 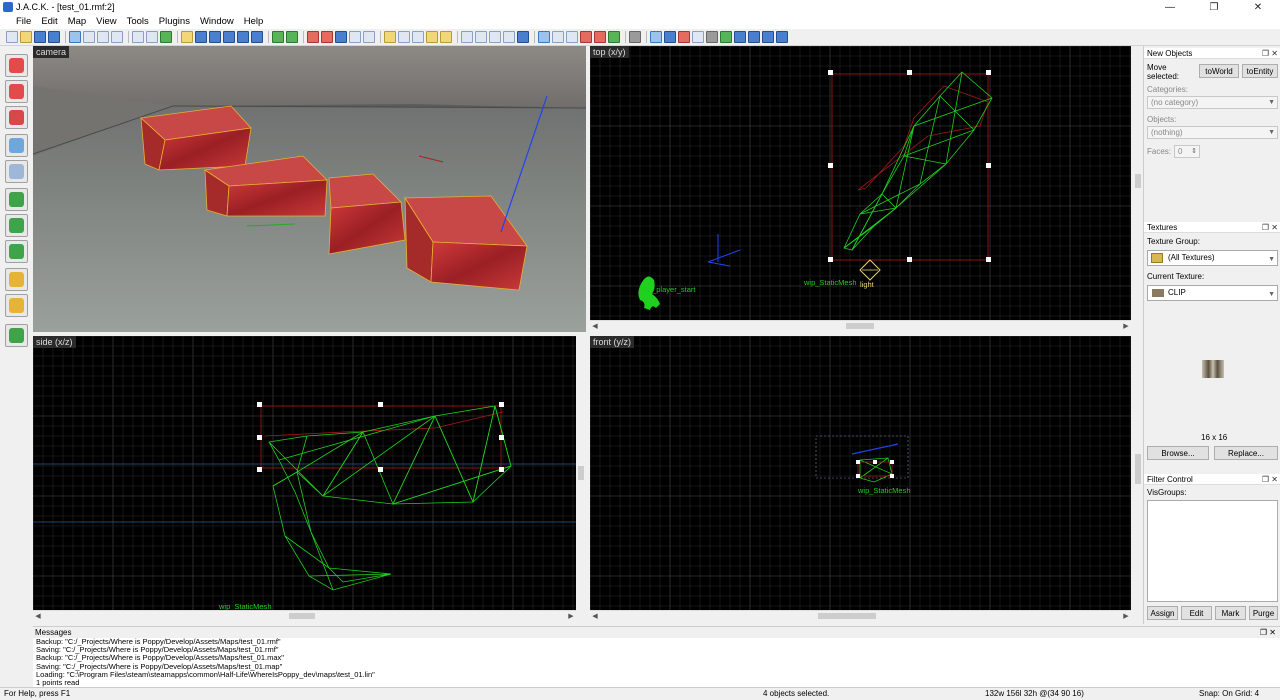 I want to click on redo-icon, so click(x=152, y=37).